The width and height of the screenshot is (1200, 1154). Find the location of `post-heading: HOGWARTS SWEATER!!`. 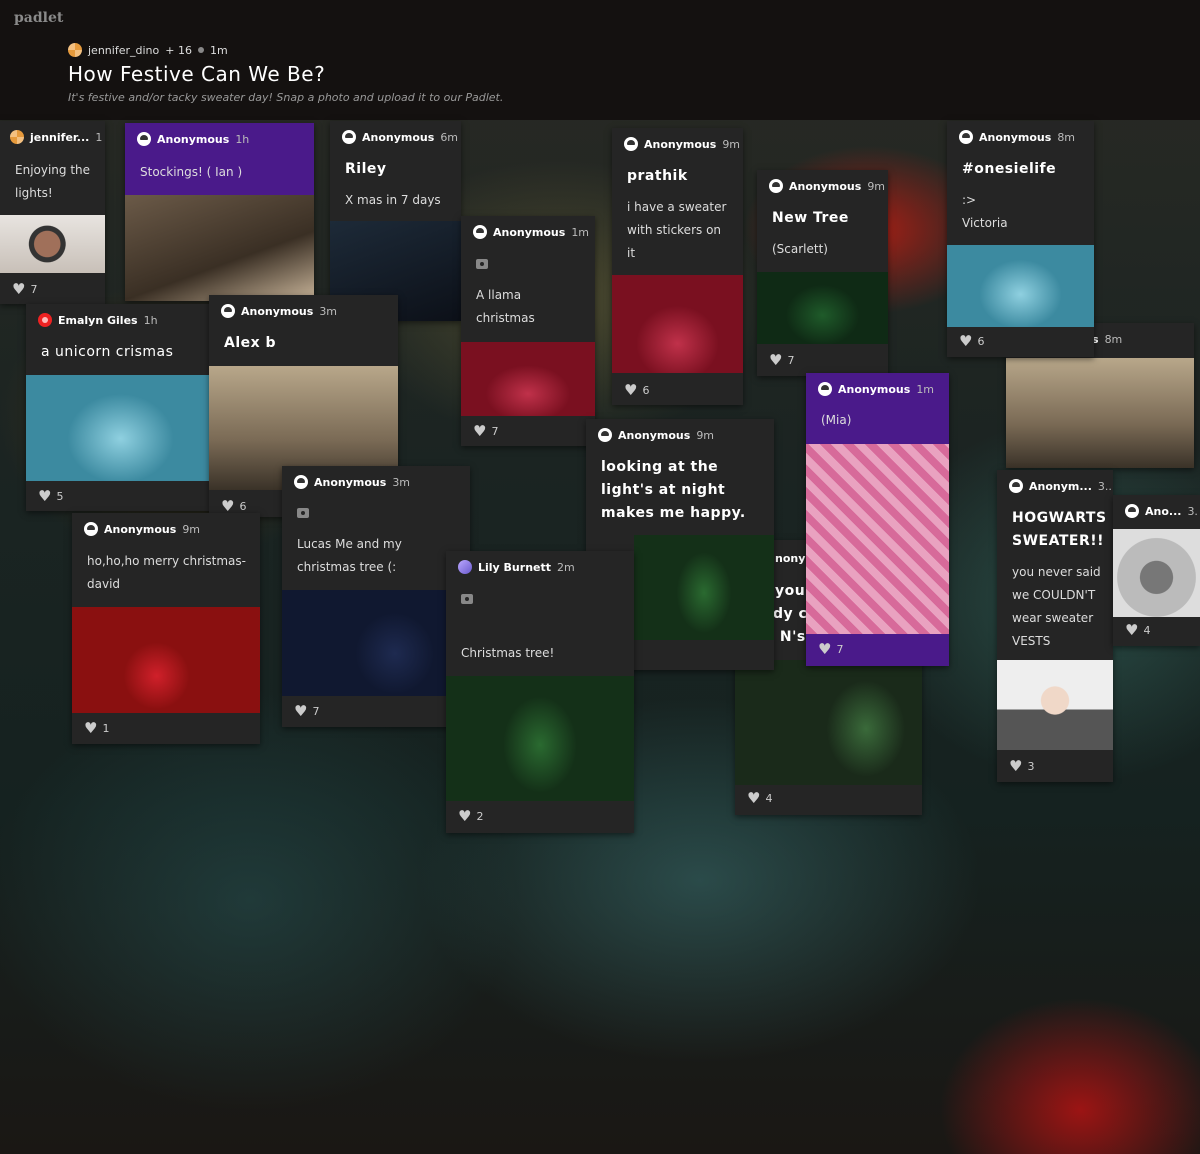

post-heading: HOGWARTS SWEATER!! is located at coordinates (1059, 529).